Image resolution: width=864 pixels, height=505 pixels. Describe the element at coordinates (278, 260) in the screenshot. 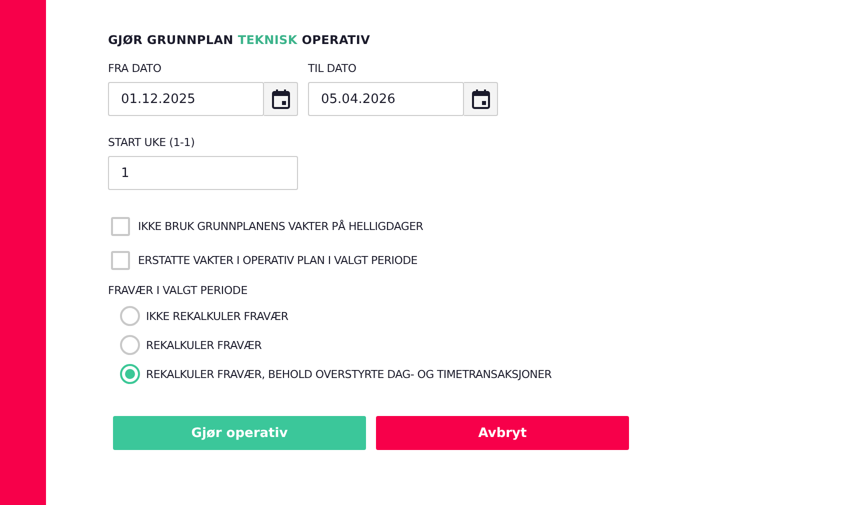

I see `checkbox-label: ERSTATTE VAKTER I OPERATIV PLAN I VALGT PERIODE` at that location.